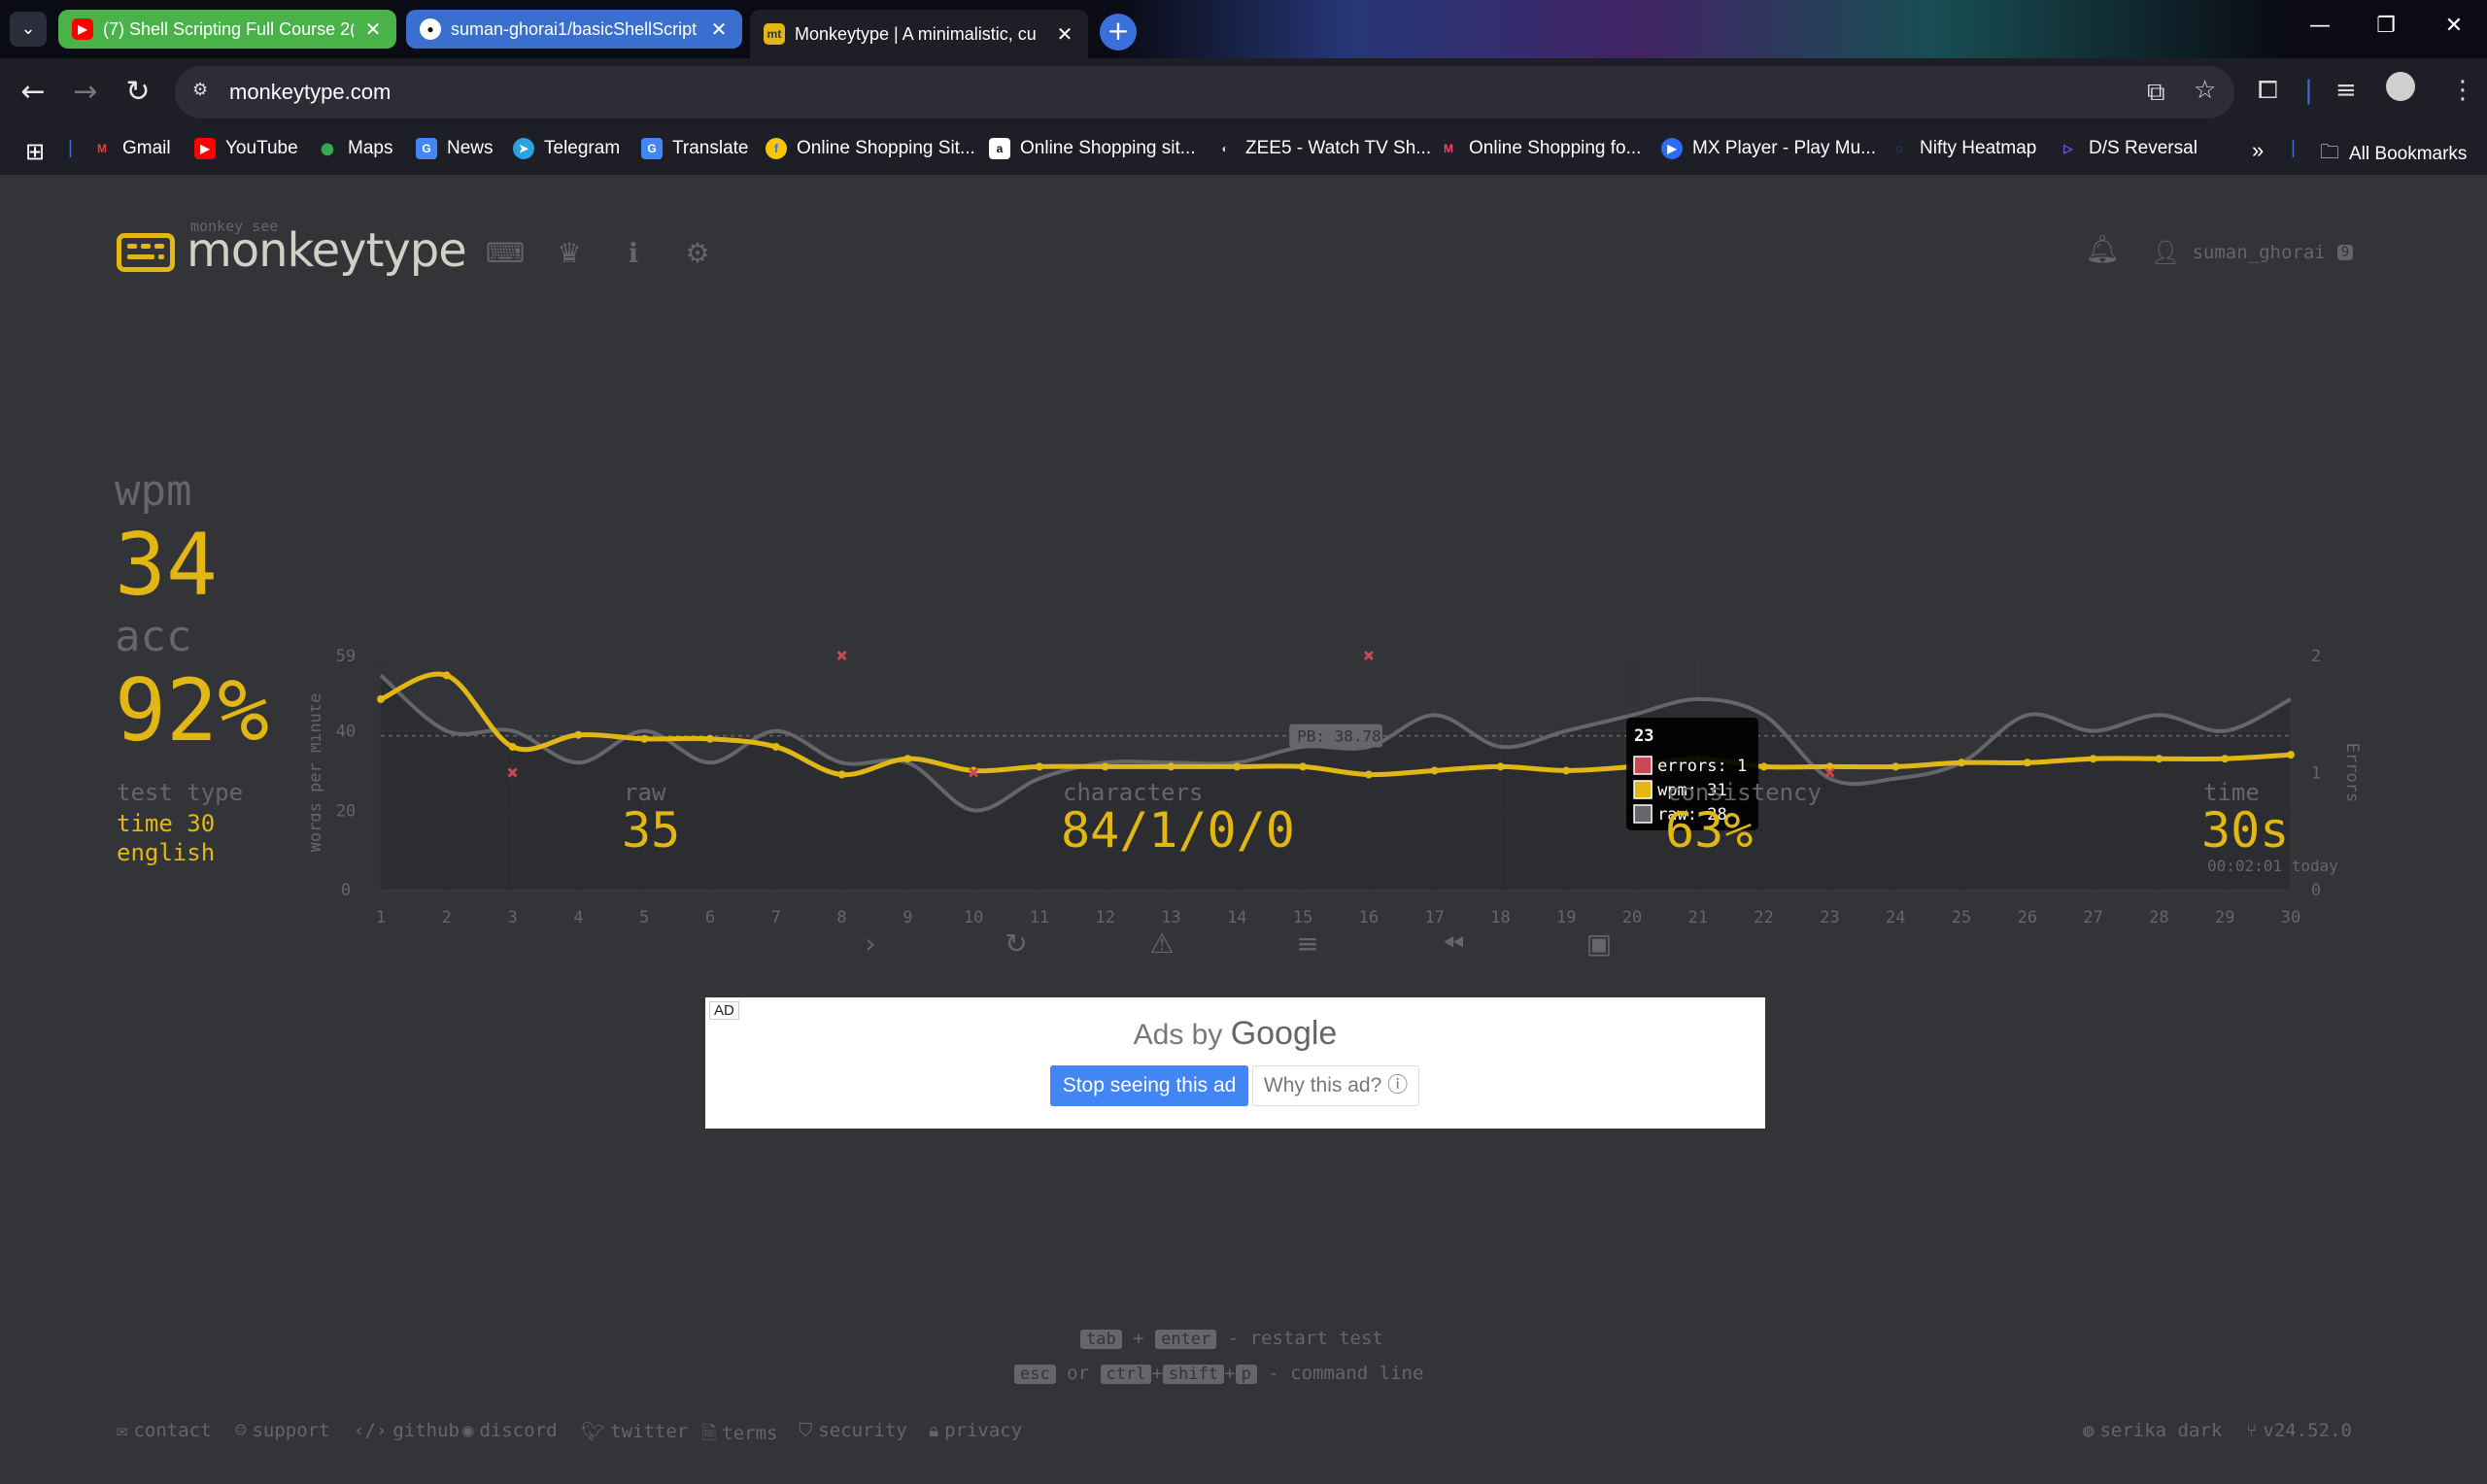  Describe the element at coordinates (1339, 736) in the screenshot. I see `pb-label: PB: 38.78` at that location.